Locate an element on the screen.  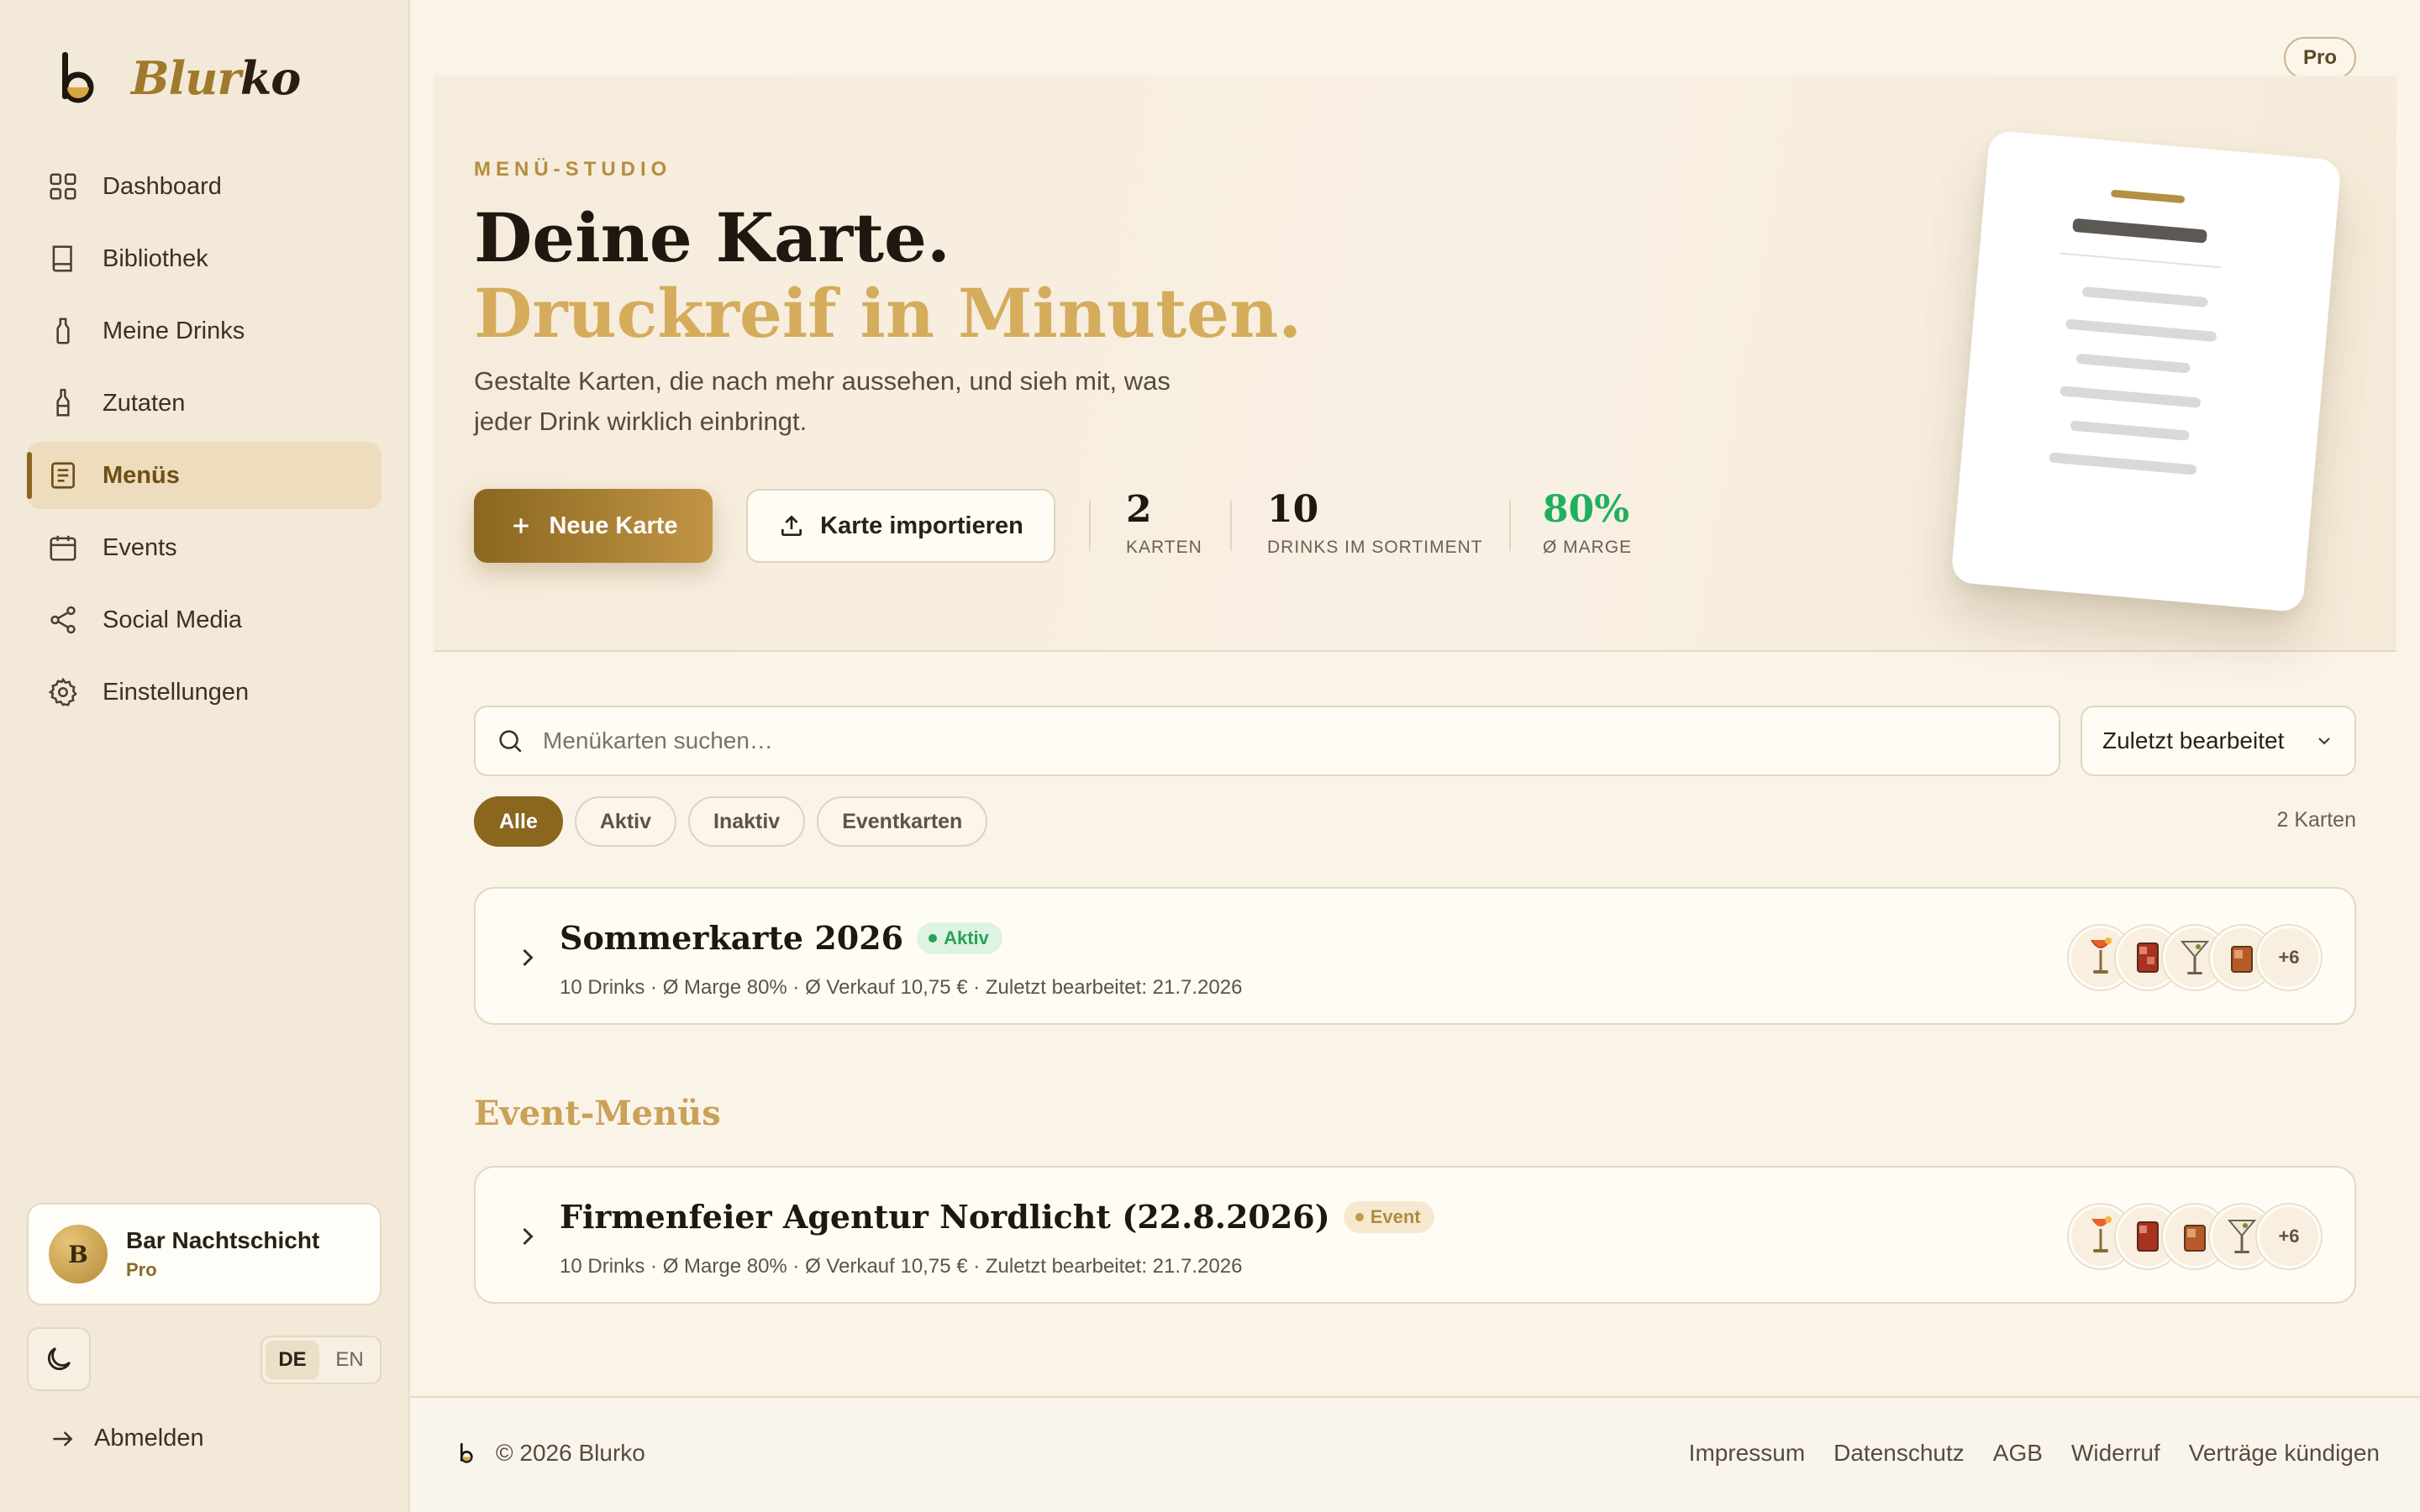
brand-logo: Blurko is located at coordinates (177, 78).